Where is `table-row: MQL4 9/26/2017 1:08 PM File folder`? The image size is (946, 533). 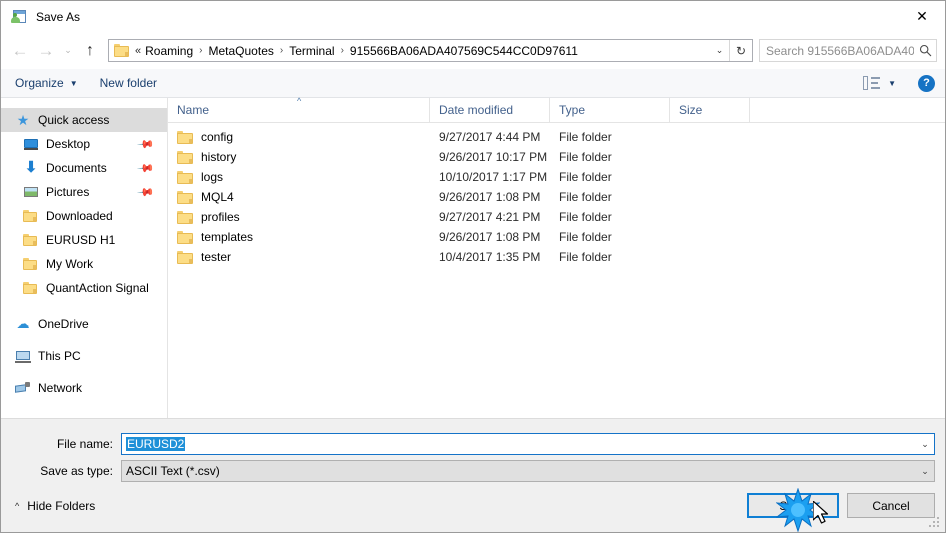
table-row: MQL4 9/26/2017 1:08 PM File folder is located at coordinates (556, 197).